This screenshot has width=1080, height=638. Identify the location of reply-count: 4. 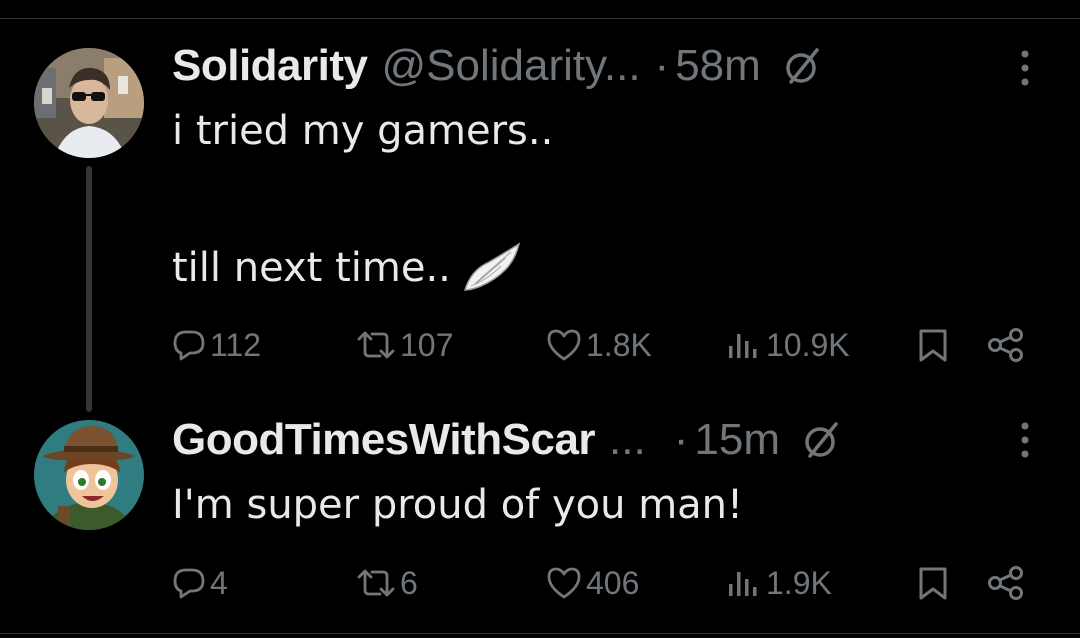
(219, 582).